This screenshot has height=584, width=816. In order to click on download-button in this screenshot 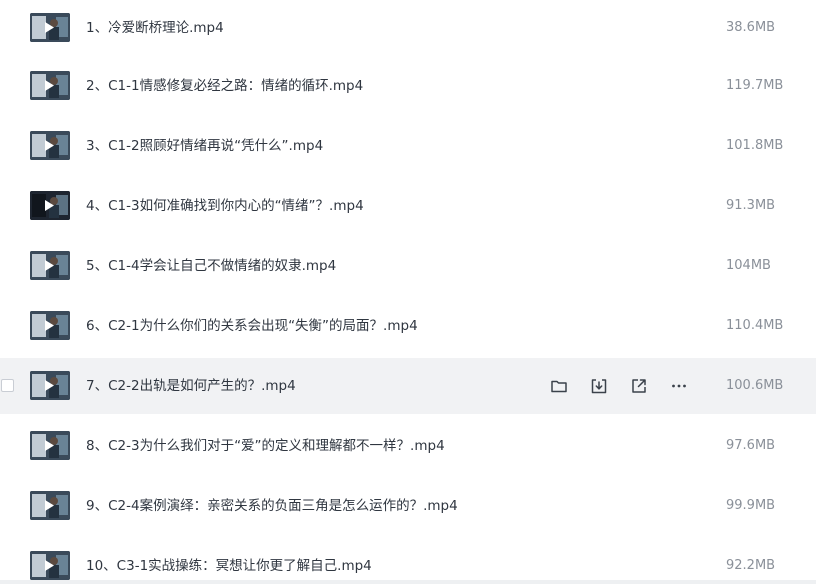, I will do `click(599, 386)`.